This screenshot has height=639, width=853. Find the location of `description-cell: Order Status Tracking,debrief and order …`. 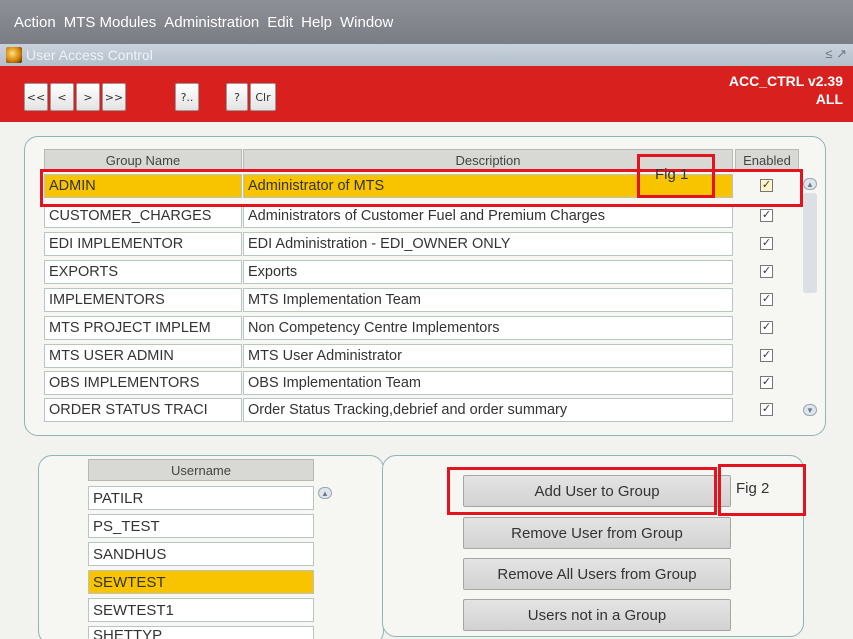

description-cell: Order Status Tracking,debrief and order … is located at coordinates (488, 410).